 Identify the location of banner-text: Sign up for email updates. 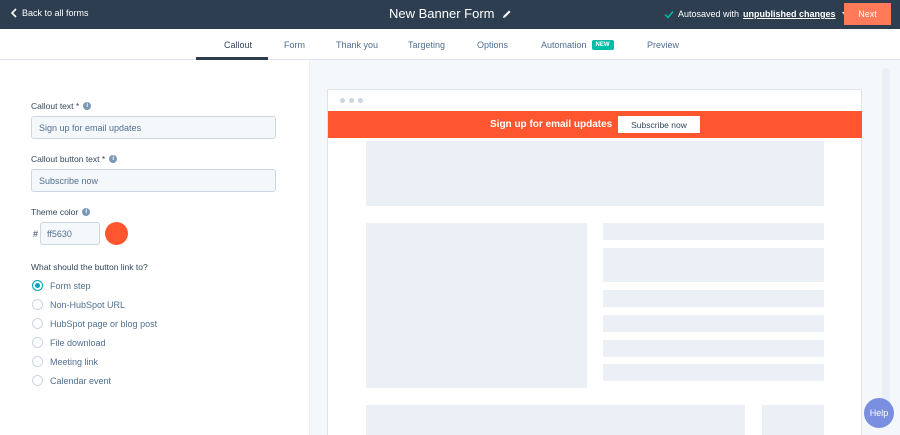
(551, 124).